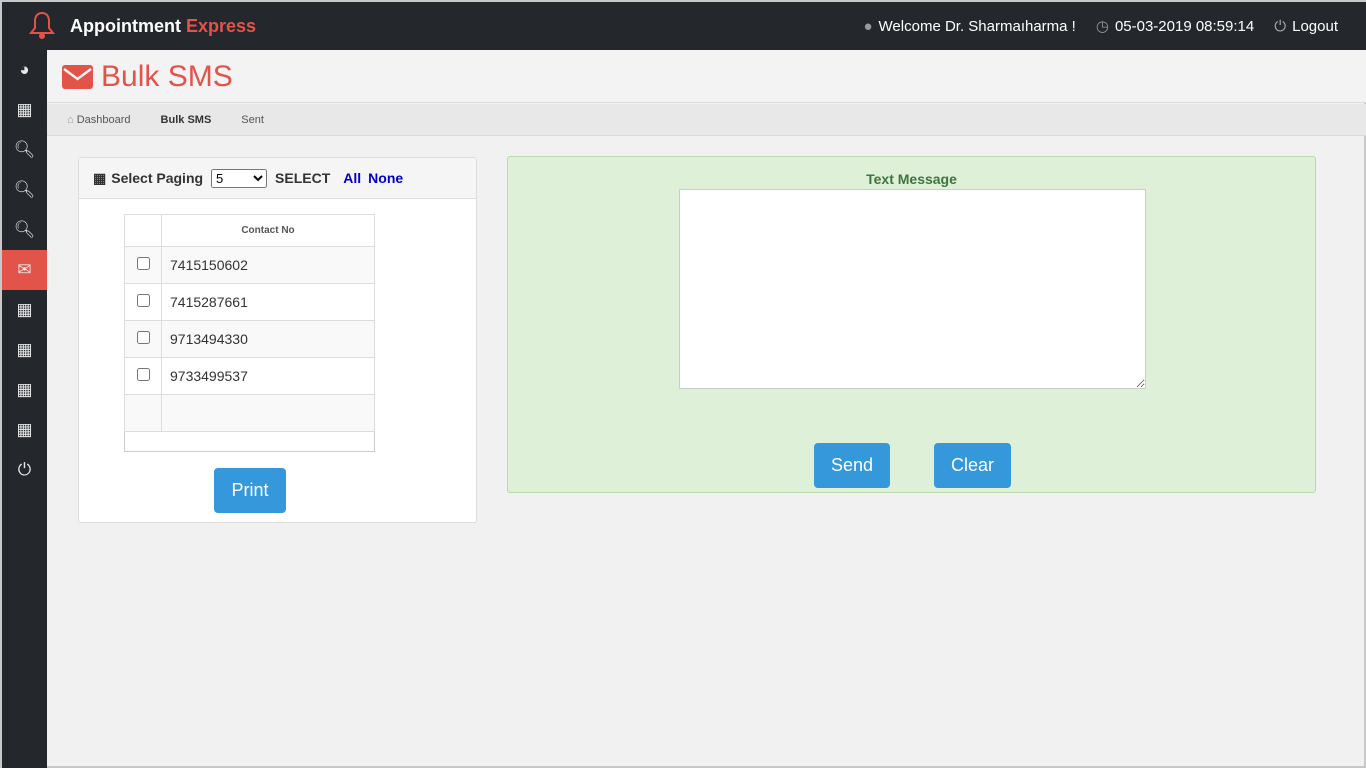  What do you see at coordinates (100, 177) in the screenshot?
I see `grid-icon: ▦` at bounding box center [100, 177].